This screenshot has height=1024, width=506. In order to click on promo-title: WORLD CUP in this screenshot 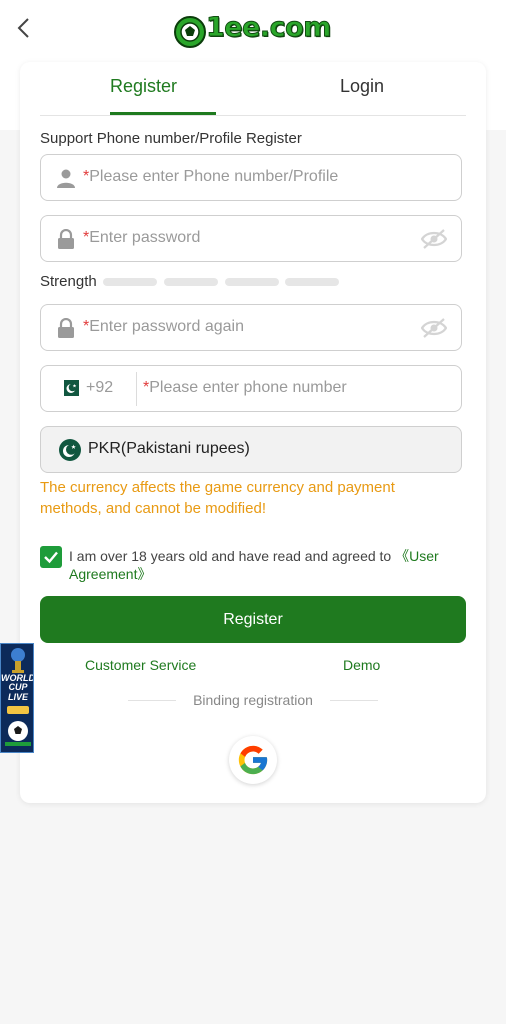, I will do `click(17, 682)`.